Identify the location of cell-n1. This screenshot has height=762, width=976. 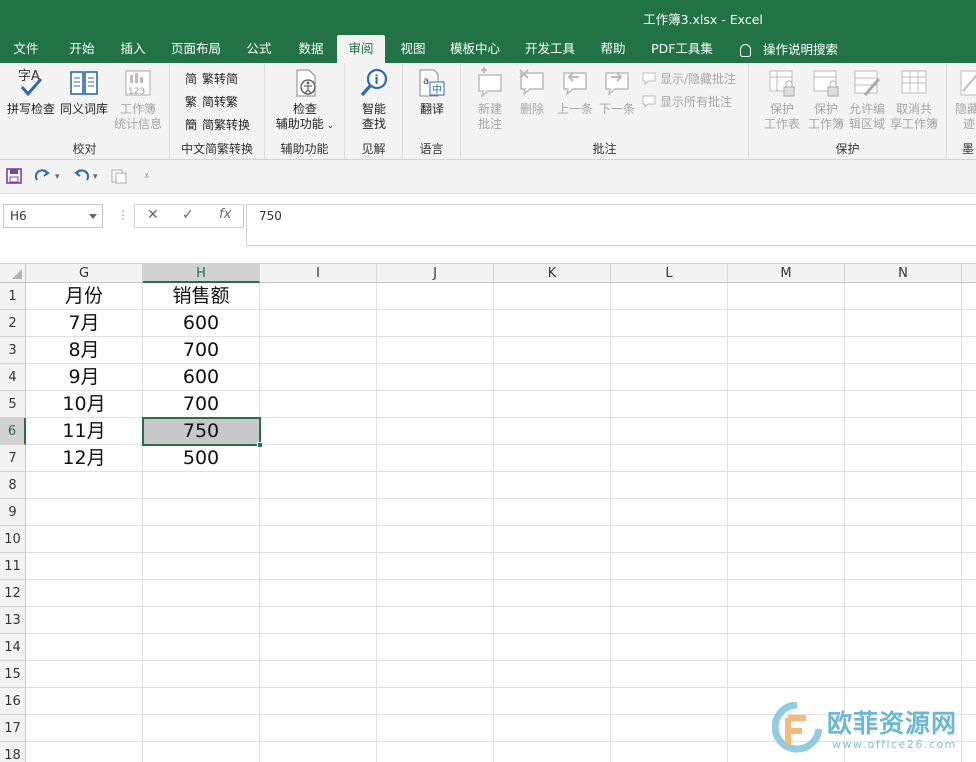
(903, 296).